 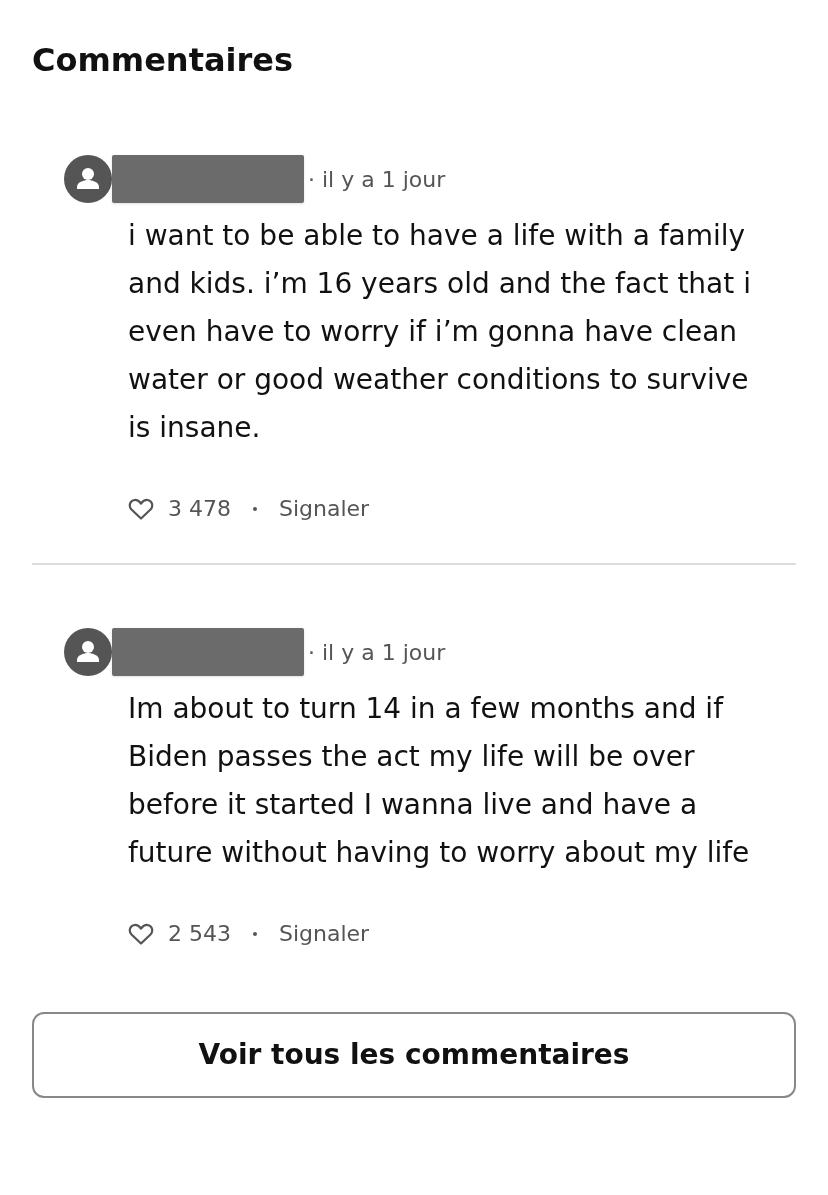 What do you see at coordinates (199, 509) in the screenshot?
I see `like-count: 3 478` at bounding box center [199, 509].